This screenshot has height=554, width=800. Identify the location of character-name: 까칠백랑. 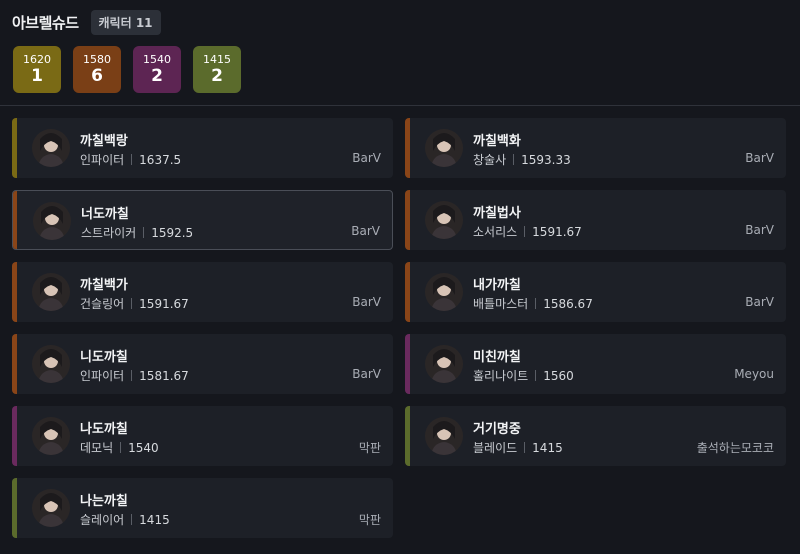
(104, 141).